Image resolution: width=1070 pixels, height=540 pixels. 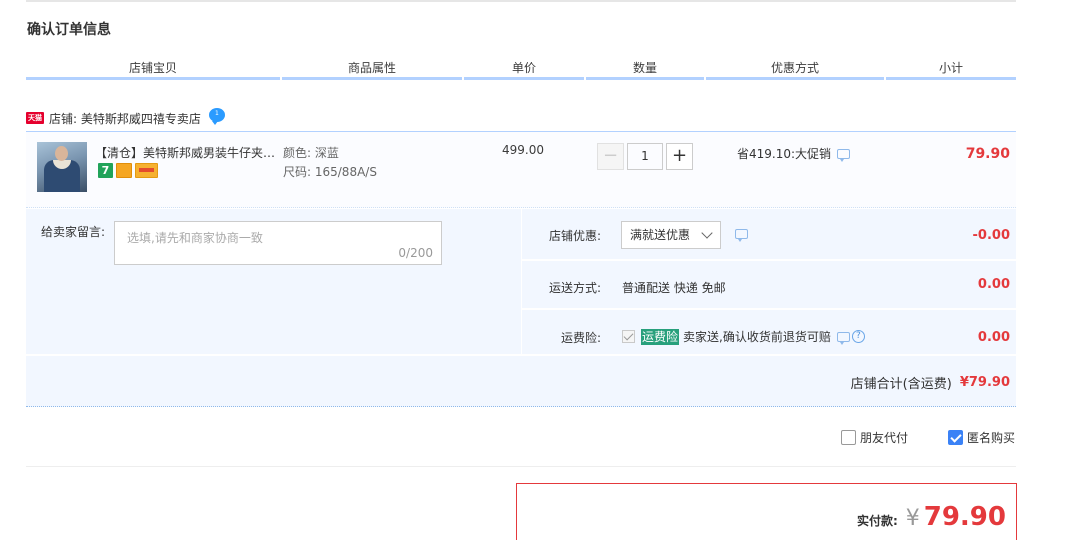 What do you see at coordinates (69, 30) in the screenshot?
I see `page-title: 确认订单信息` at bounding box center [69, 30].